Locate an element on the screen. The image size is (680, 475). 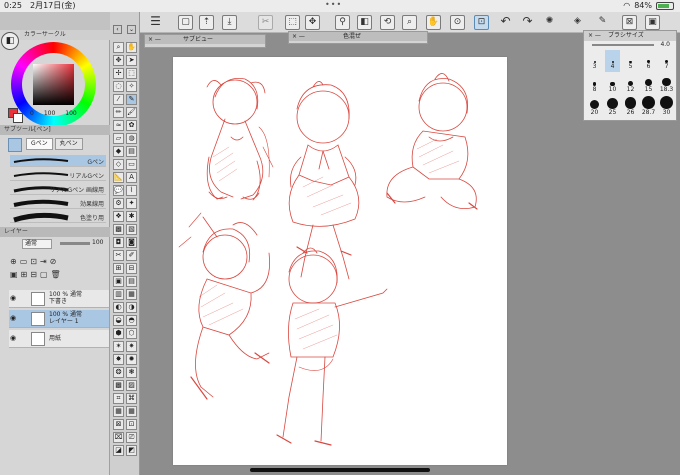
magic-wand-icon: ✧ is located at coordinates (131, 86).